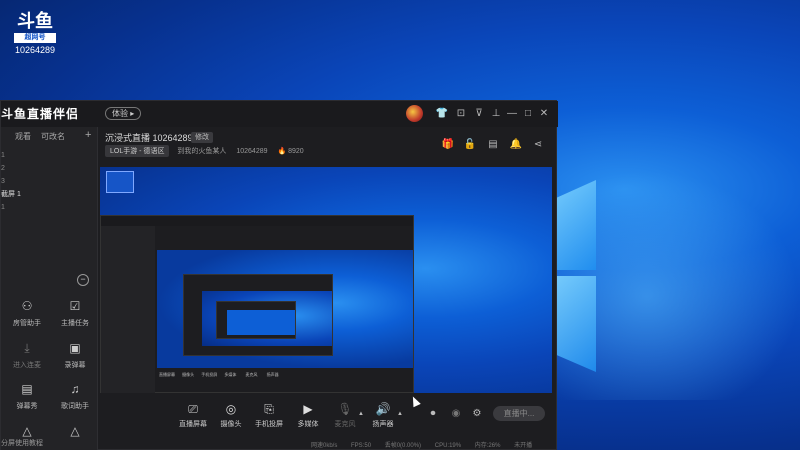 The image size is (800, 450). Describe the element at coordinates (403, 446) in the screenshot. I see `dropped-frames: 丢帧0(0.00%)` at that location.